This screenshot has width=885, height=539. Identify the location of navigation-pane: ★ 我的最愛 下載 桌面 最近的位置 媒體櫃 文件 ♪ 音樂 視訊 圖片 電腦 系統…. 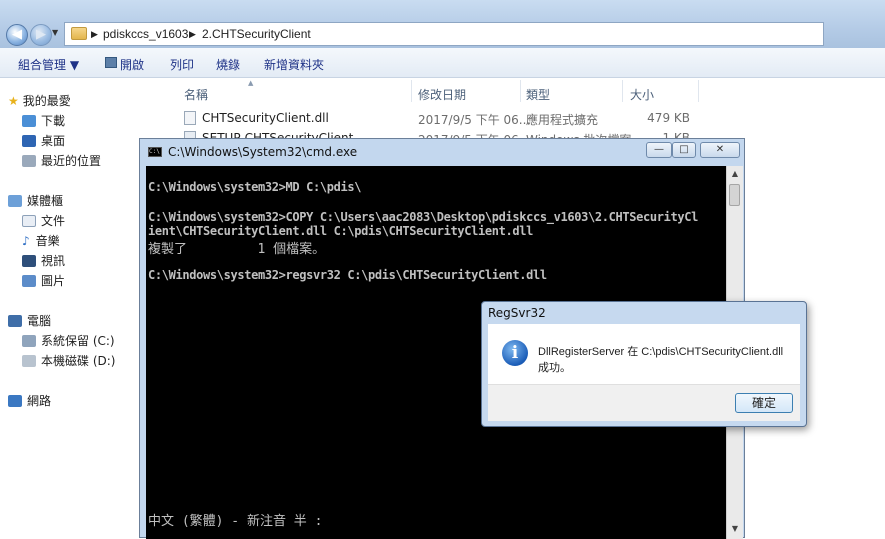
(74, 308).